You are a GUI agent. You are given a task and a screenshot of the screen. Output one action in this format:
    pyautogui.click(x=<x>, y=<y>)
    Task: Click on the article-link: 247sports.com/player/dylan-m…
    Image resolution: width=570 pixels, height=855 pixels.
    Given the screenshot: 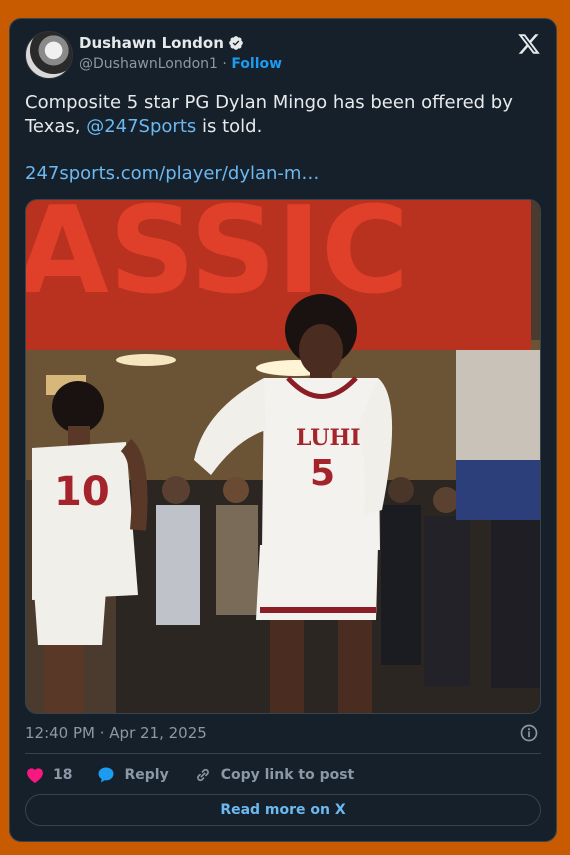 What is the action you would take?
    pyautogui.click(x=172, y=173)
    